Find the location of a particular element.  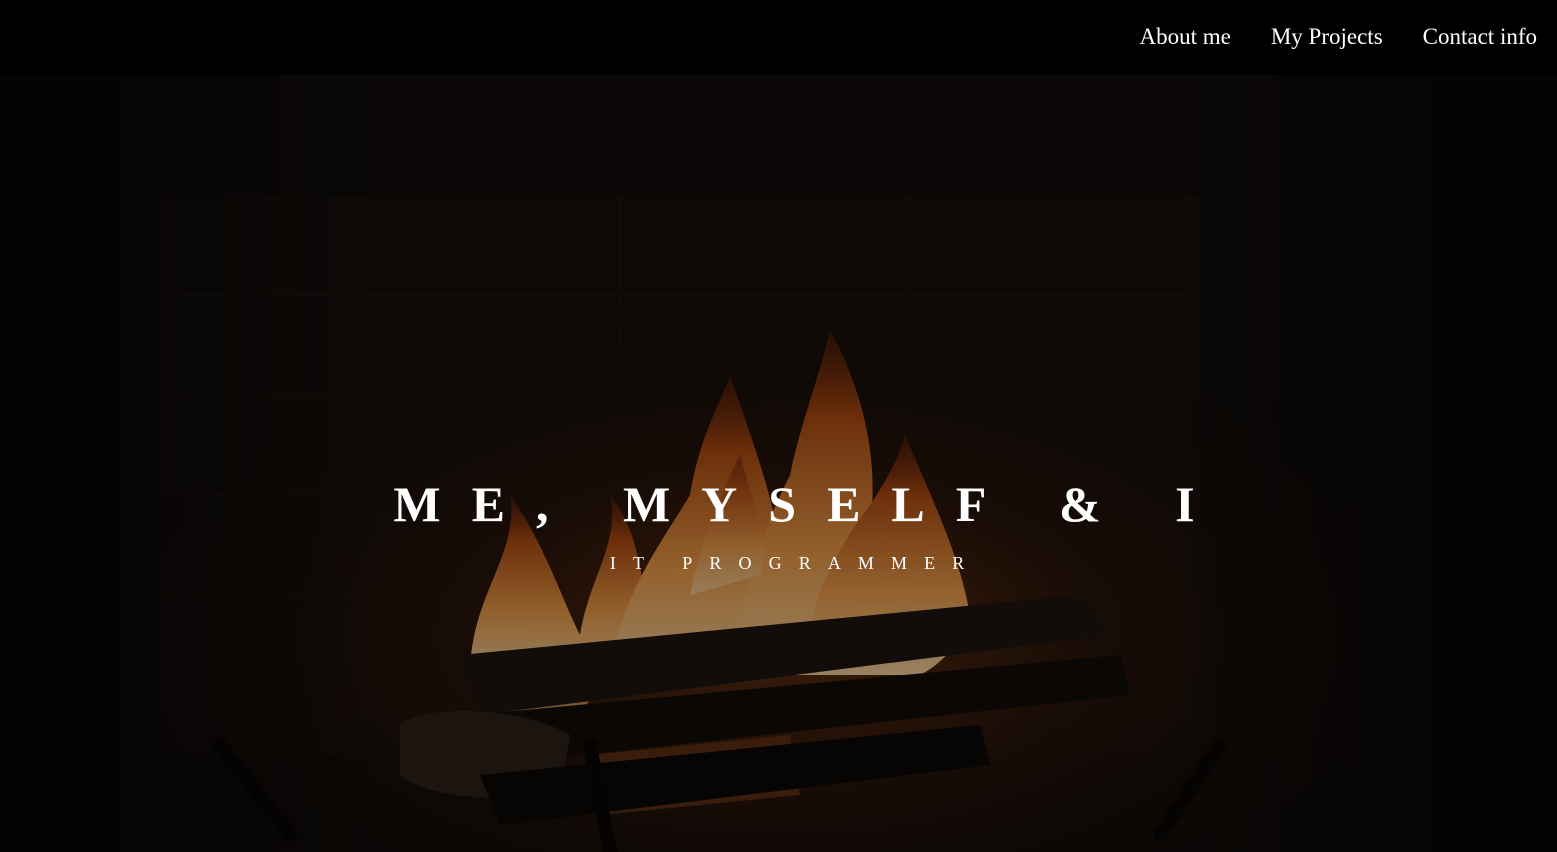

hero-title: ME, MYSELF & I is located at coordinates (809, 504).